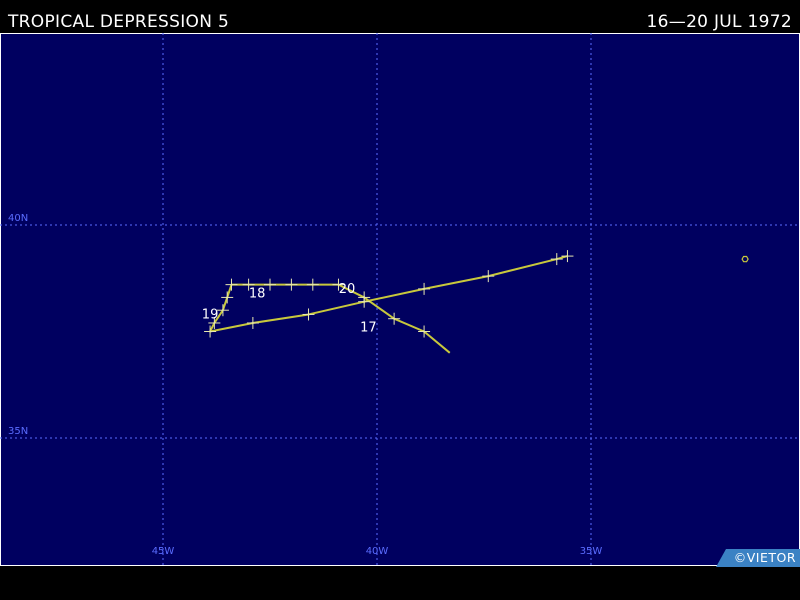 The image size is (800, 600). I want to click on day-label: 17, so click(368, 328).